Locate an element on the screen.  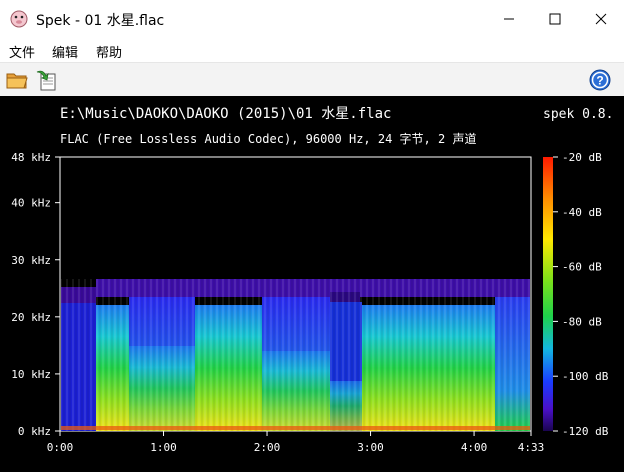
close-button is located at coordinates (601, 19).